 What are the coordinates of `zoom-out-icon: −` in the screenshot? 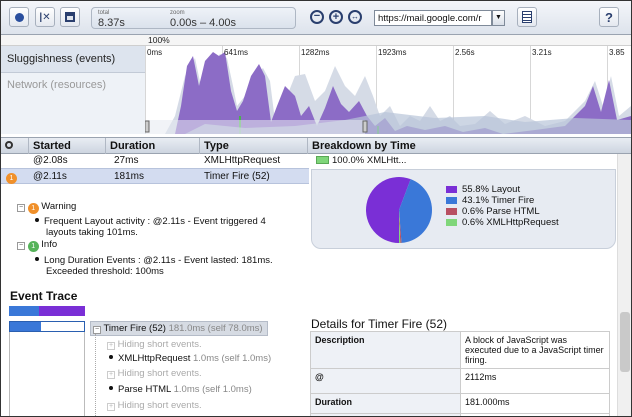 It's located at (317, 17).